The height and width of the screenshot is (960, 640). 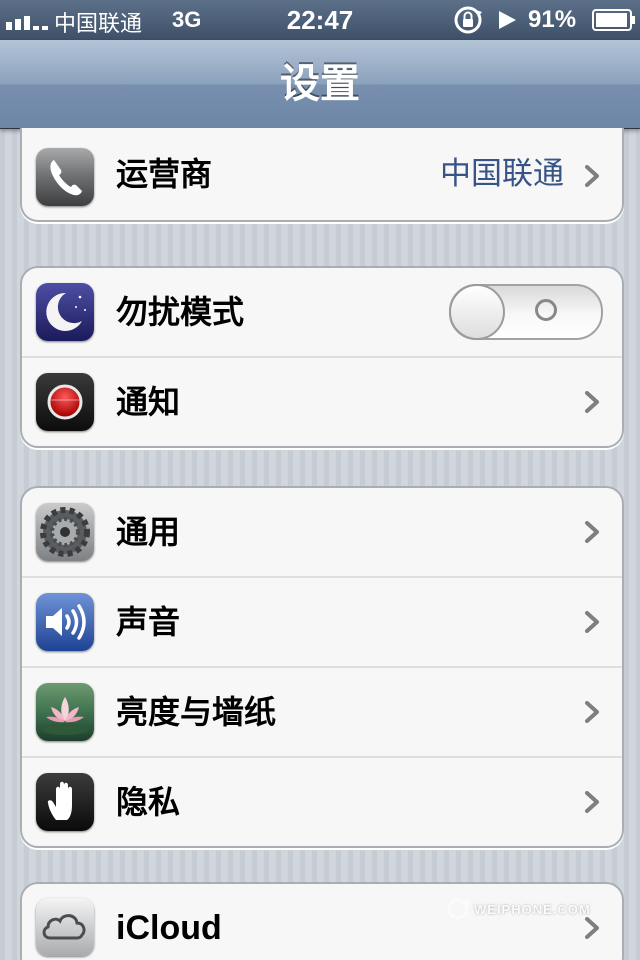 What do you see at coordinates (148, 532) in the screenshot?
I see `settings-row-label: 通用` at bounding box center [148, 532].